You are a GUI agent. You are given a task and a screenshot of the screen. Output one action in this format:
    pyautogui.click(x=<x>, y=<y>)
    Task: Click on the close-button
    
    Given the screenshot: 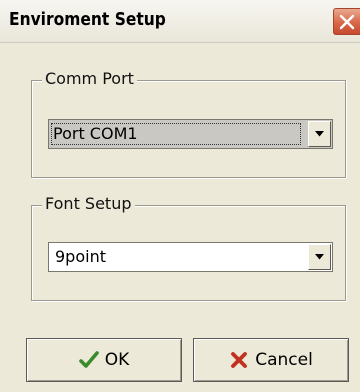 What is the action you would take?
    pyautogui.click(x=346, y=21)
    